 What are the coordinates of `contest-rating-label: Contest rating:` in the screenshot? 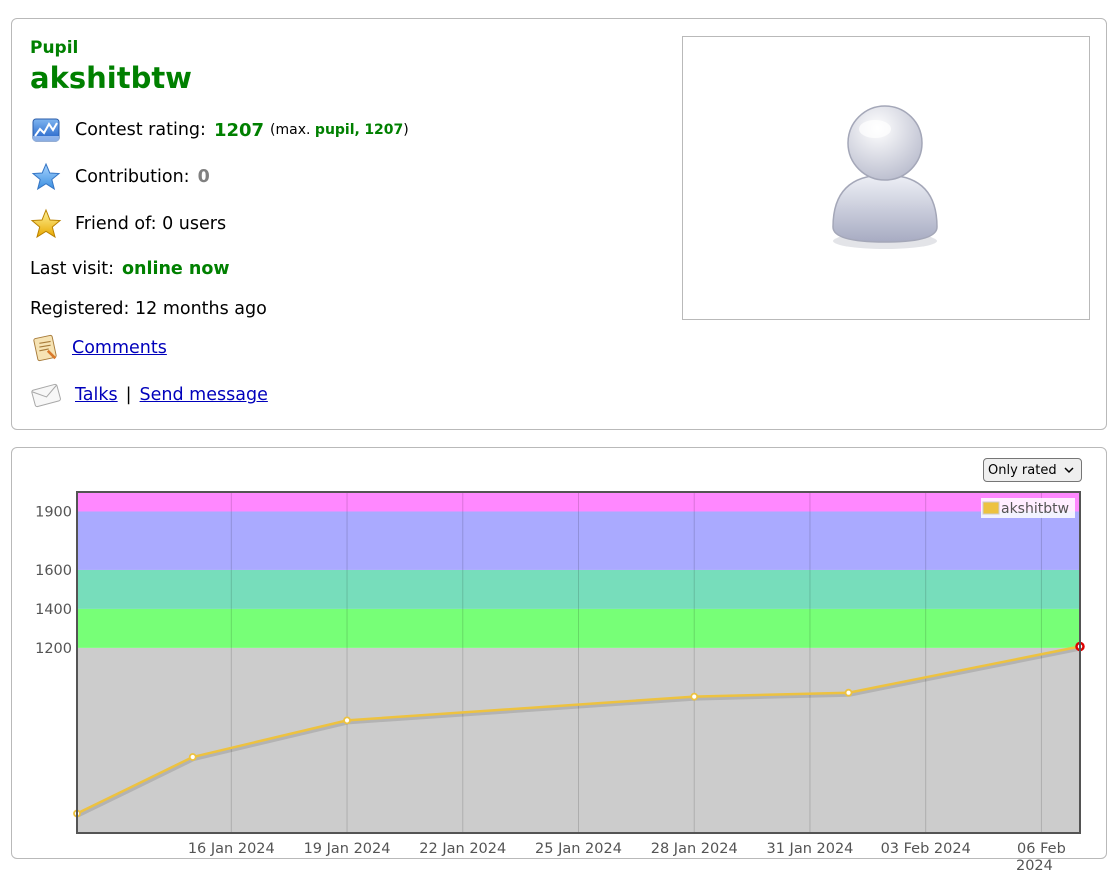 It's located at (140, 130).